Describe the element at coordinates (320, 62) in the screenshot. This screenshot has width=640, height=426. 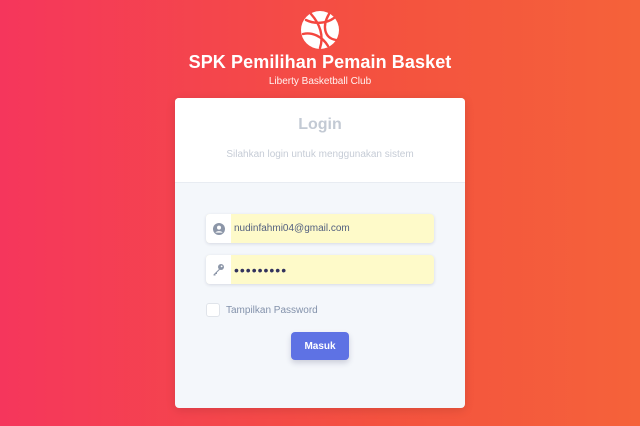
I see `app-title: SPK Pemilihan Pemain Basket` at that location.